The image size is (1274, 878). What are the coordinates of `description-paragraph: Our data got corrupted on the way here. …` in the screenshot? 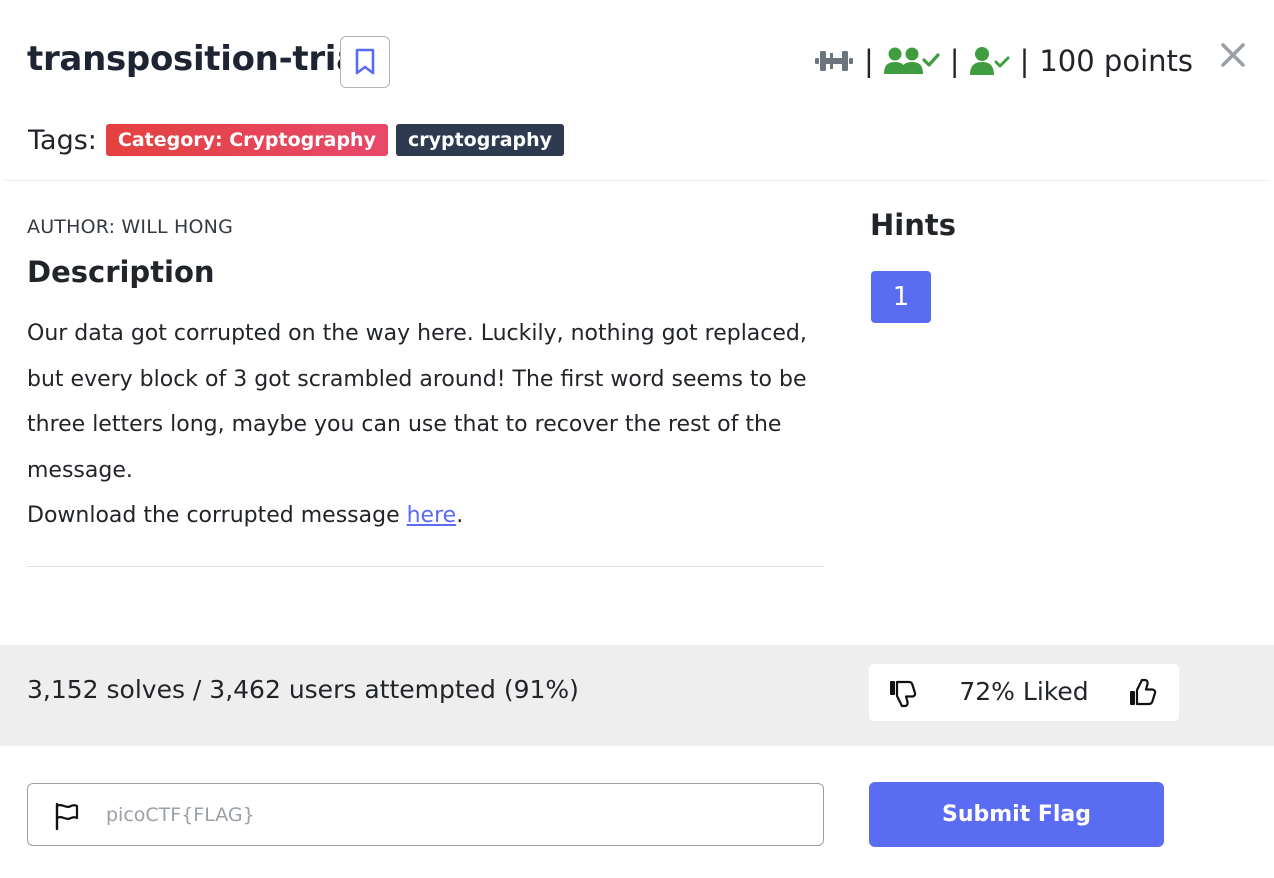 It's located at (417, 402).